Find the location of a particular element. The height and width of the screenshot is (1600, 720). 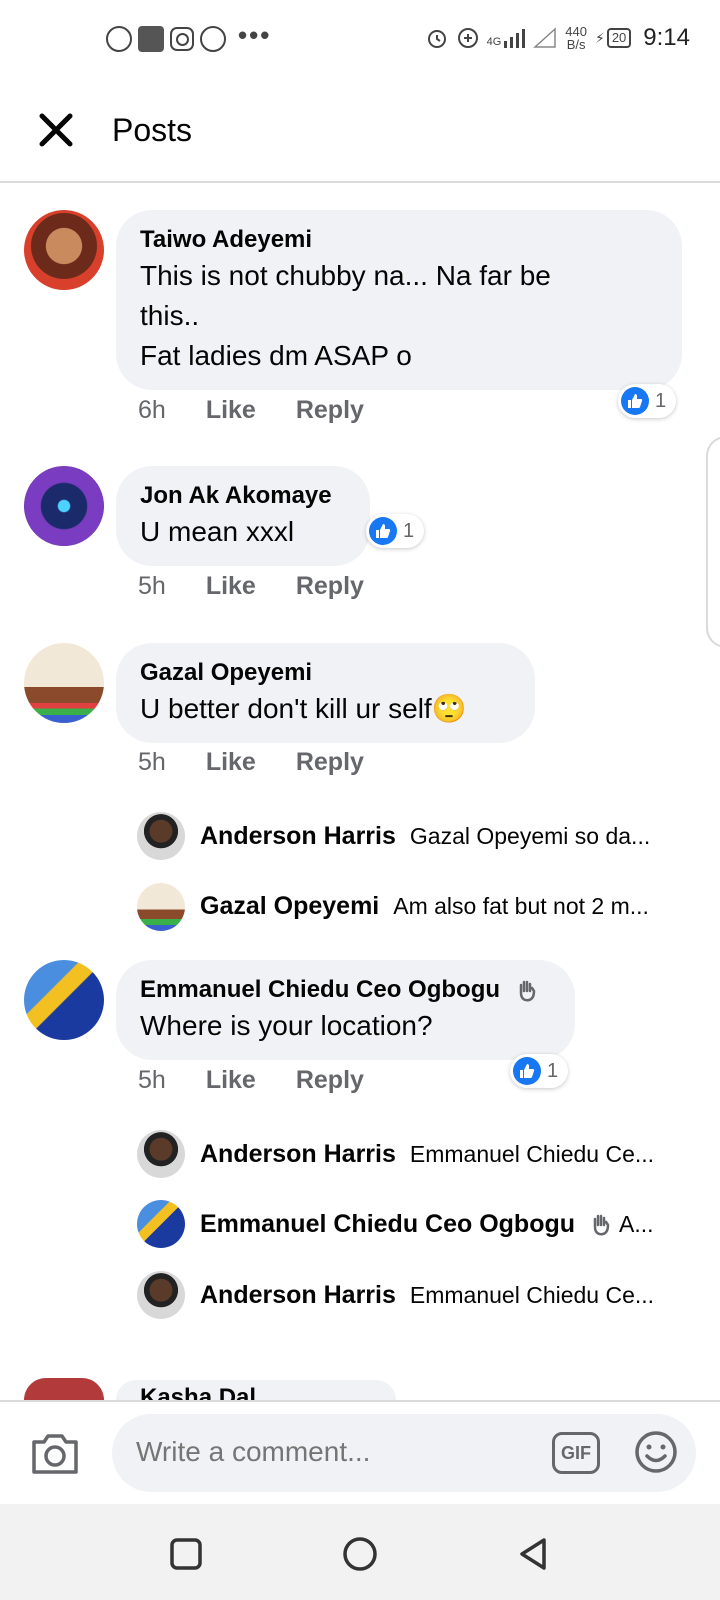

back-button is located at coordinates (534, 1554).